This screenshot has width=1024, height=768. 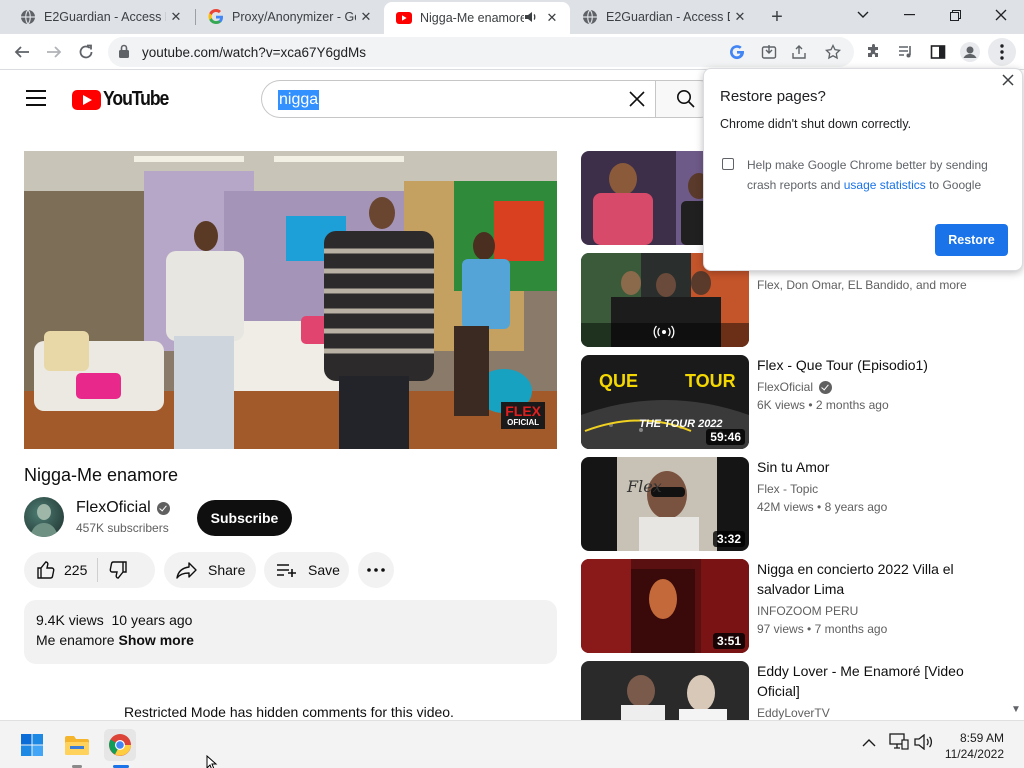 What do you see at coordinates (212, 761) in the screenshot?
I see `mouse-cursor-icon` at bounding box center [212, 761].